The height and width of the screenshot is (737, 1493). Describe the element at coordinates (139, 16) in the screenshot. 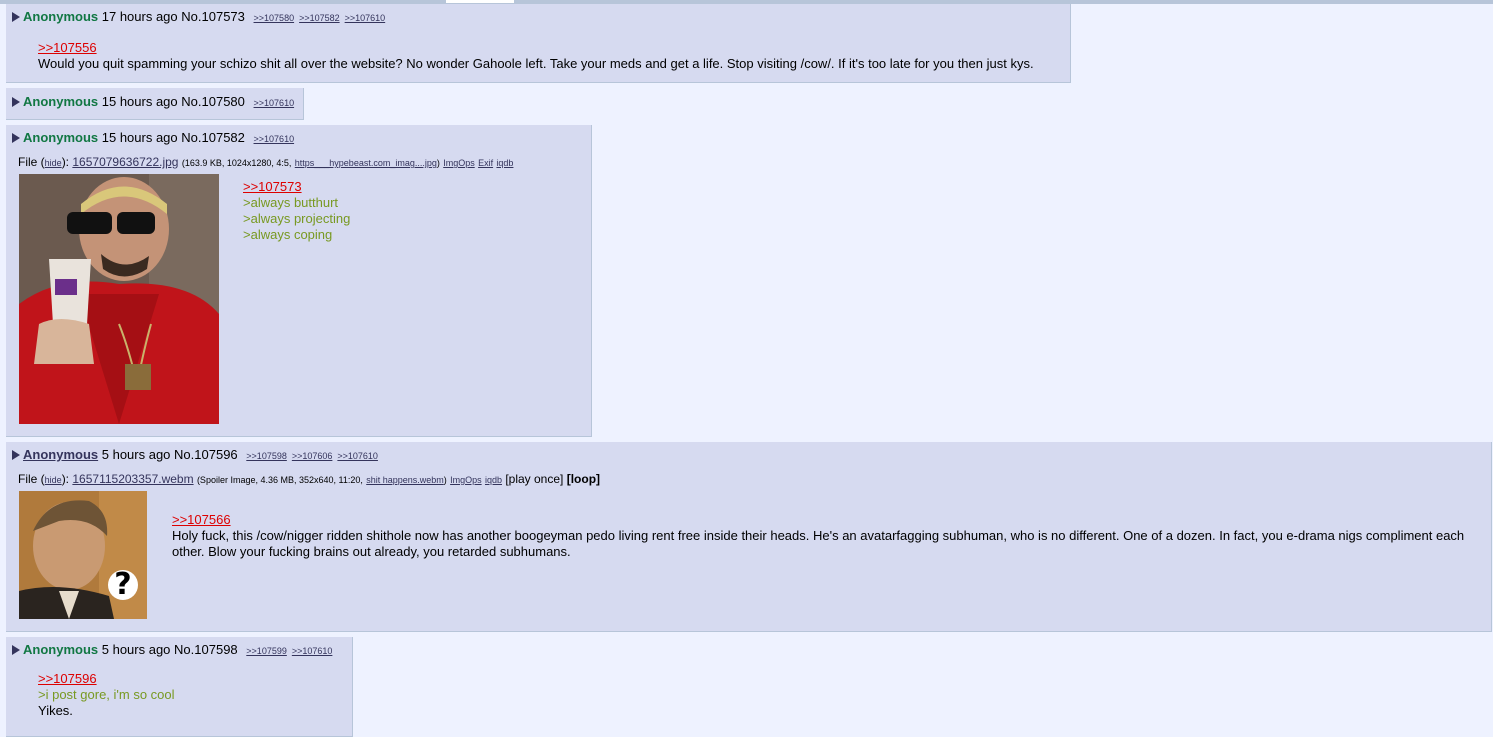

I see `post-time: 17 hours ago` at that location.